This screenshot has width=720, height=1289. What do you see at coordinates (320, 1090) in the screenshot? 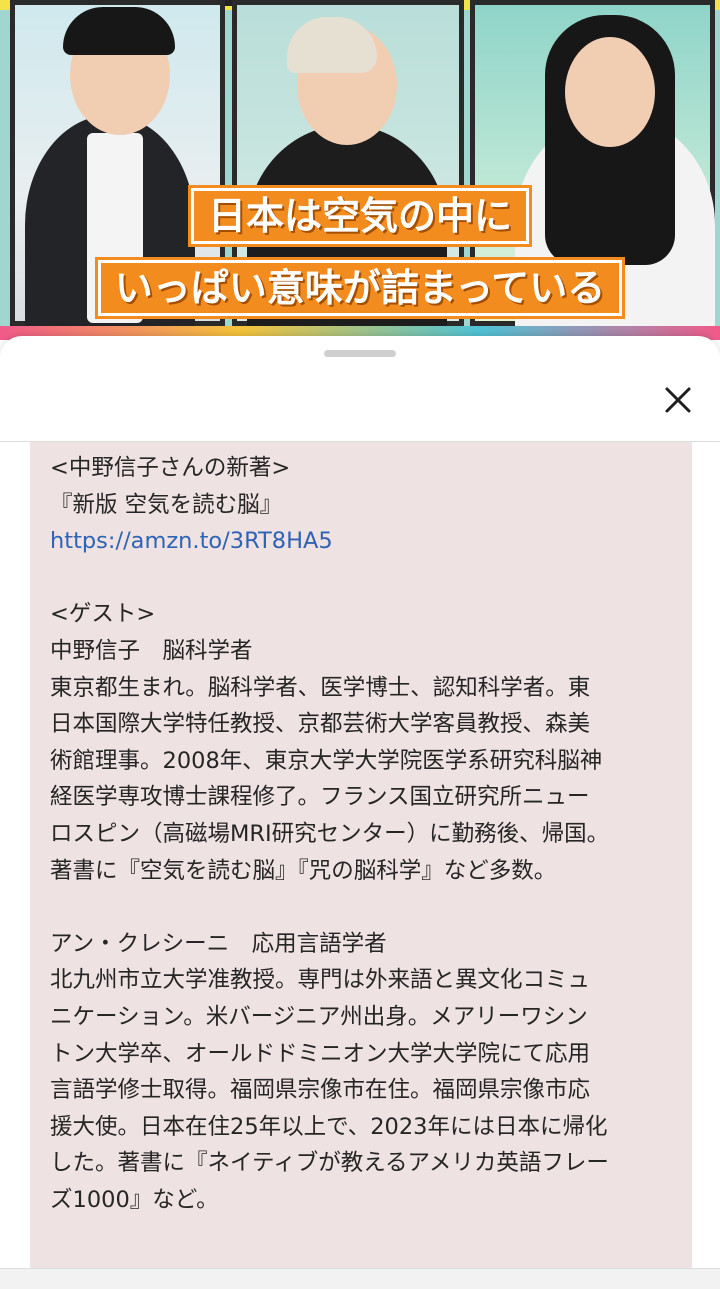
I see `guest2-bio-line: 言語学修士取得。福岡県宗像市在住。福岡県宗像市応` at bounding box center [320, 1090].